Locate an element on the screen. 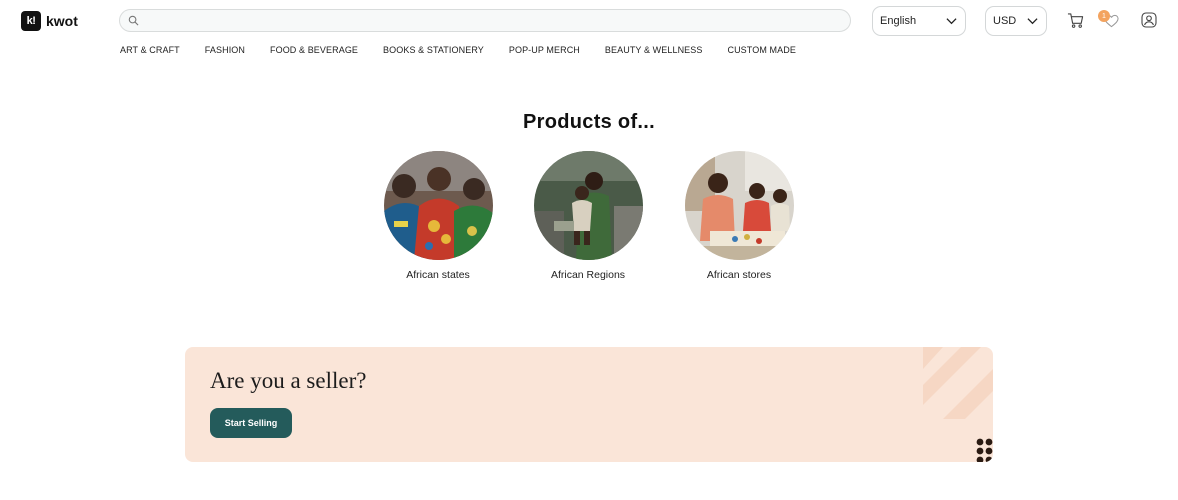  nav-item-pop-up-merch: POP-UP MERCH is located at coordinates (544, 50).